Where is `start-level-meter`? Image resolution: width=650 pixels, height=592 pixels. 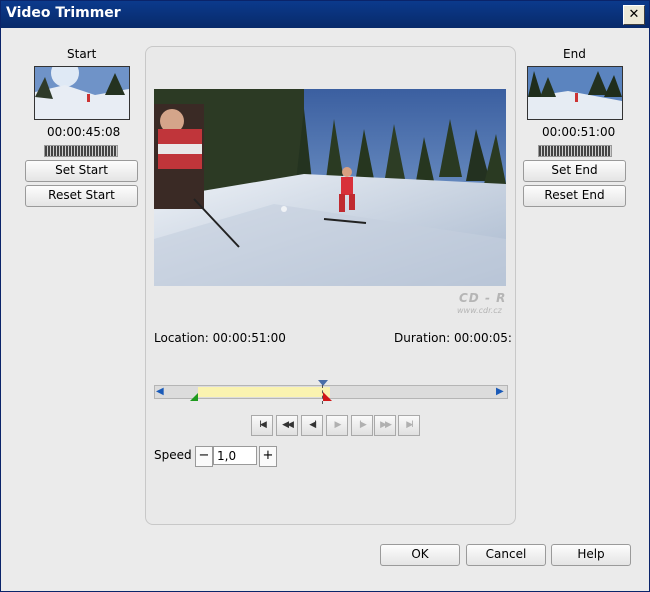
start-level-meter is located at coordinates (81, 151).